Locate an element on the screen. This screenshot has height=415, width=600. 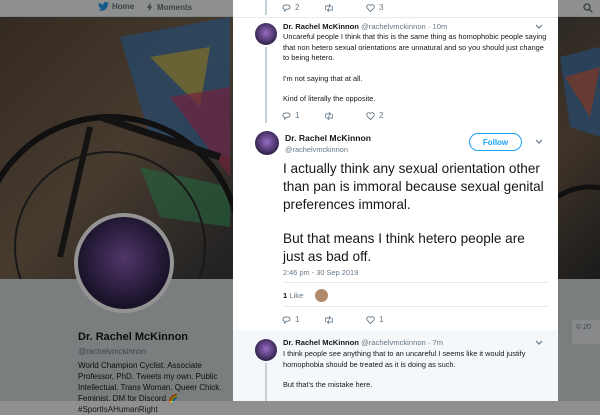
reply-count: 2 is located at coordinates (297, 7).